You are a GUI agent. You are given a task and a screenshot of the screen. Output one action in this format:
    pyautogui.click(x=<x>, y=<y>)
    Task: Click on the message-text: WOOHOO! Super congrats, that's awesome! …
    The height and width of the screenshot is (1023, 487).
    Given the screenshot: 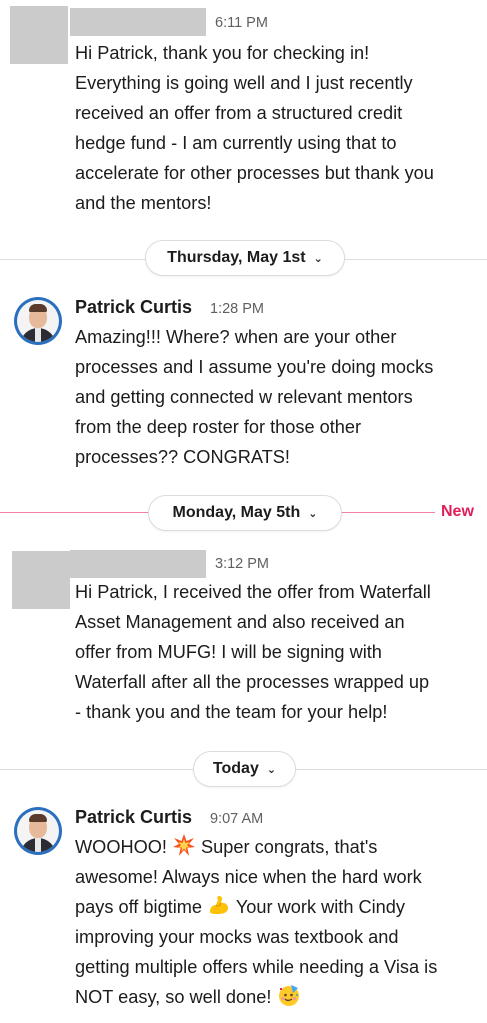 What is the action you would take?
    pyautogui.click(x=277, y=922)
    